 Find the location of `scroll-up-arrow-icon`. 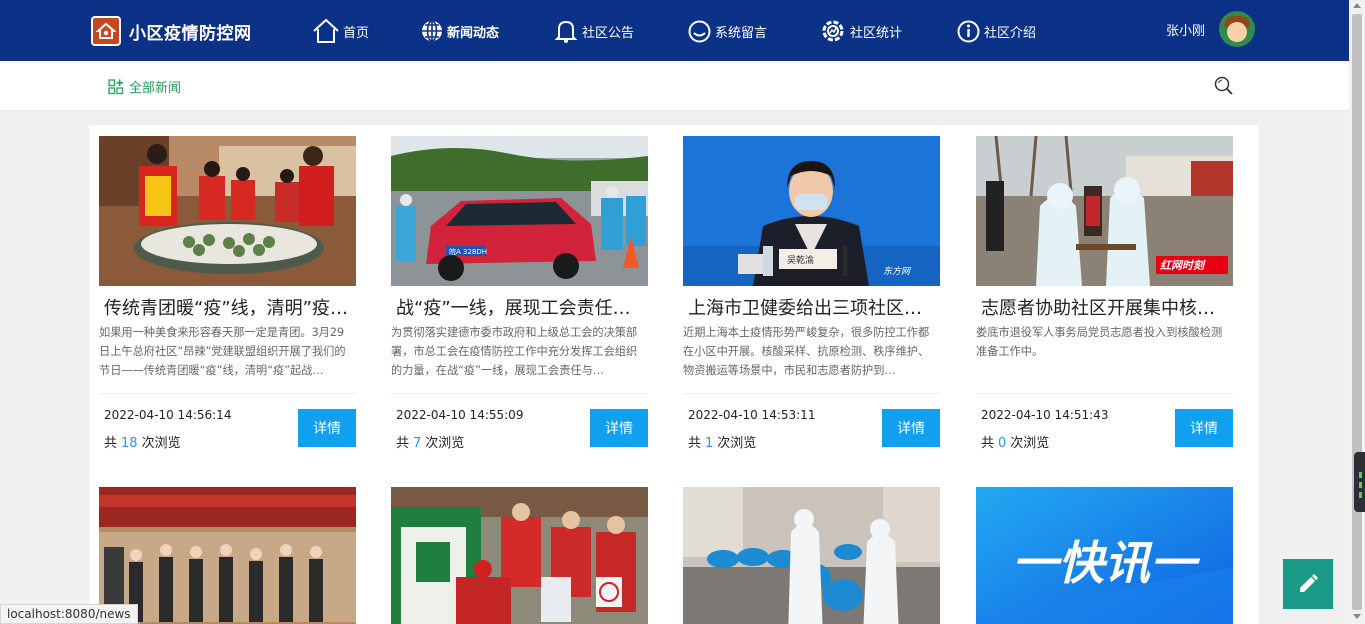

scroll-up-arrow-icon is located at coordinates (1357, 5).